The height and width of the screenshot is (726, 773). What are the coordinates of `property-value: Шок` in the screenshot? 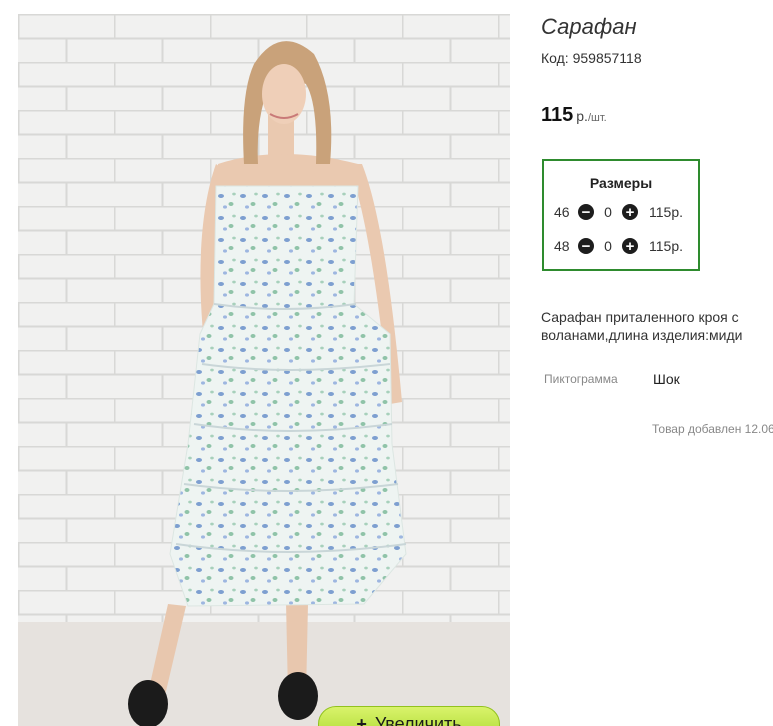 It's located at (666, 379).